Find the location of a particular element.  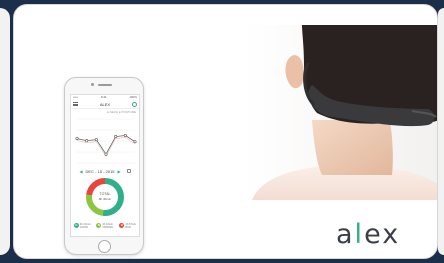

stat-good-label: GOOD is located at coordinates (83, 227).